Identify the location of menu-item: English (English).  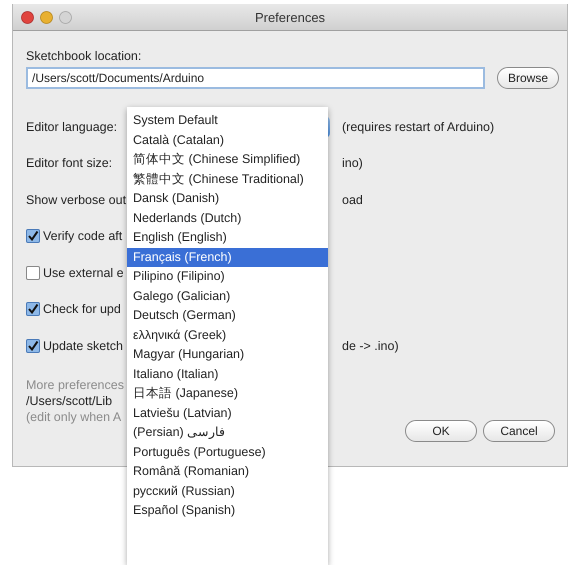
(227, 238).